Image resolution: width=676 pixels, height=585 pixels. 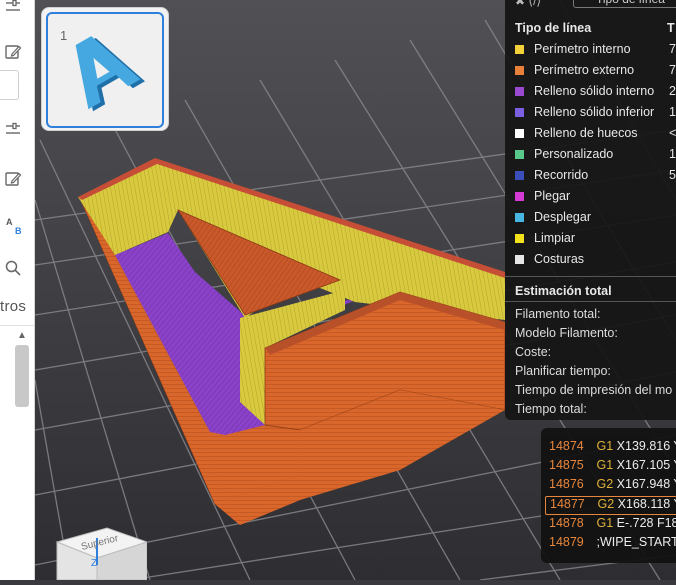 I want to click on view-navigation-cube: Superior Z, so click(x=102, y=550).